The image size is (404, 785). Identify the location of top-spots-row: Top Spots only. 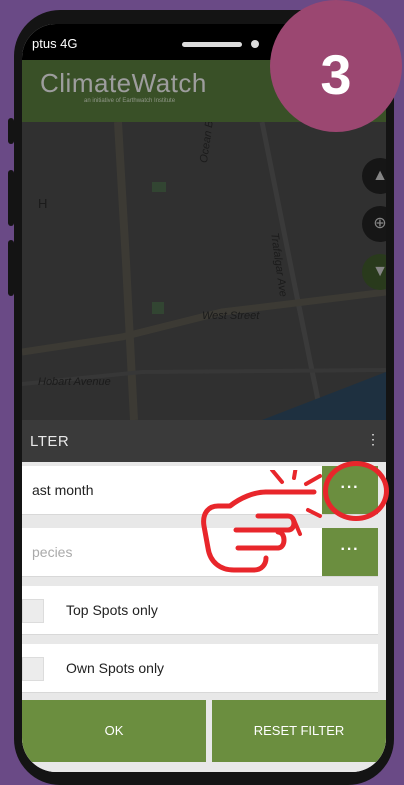
(200, 610).